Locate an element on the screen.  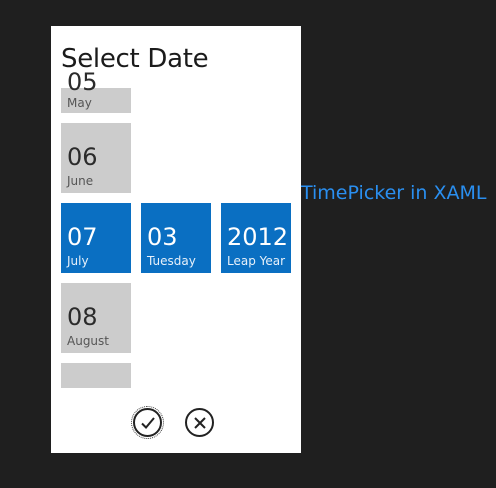
month-tile-june: 06 June is located at coordinates (96, 158).